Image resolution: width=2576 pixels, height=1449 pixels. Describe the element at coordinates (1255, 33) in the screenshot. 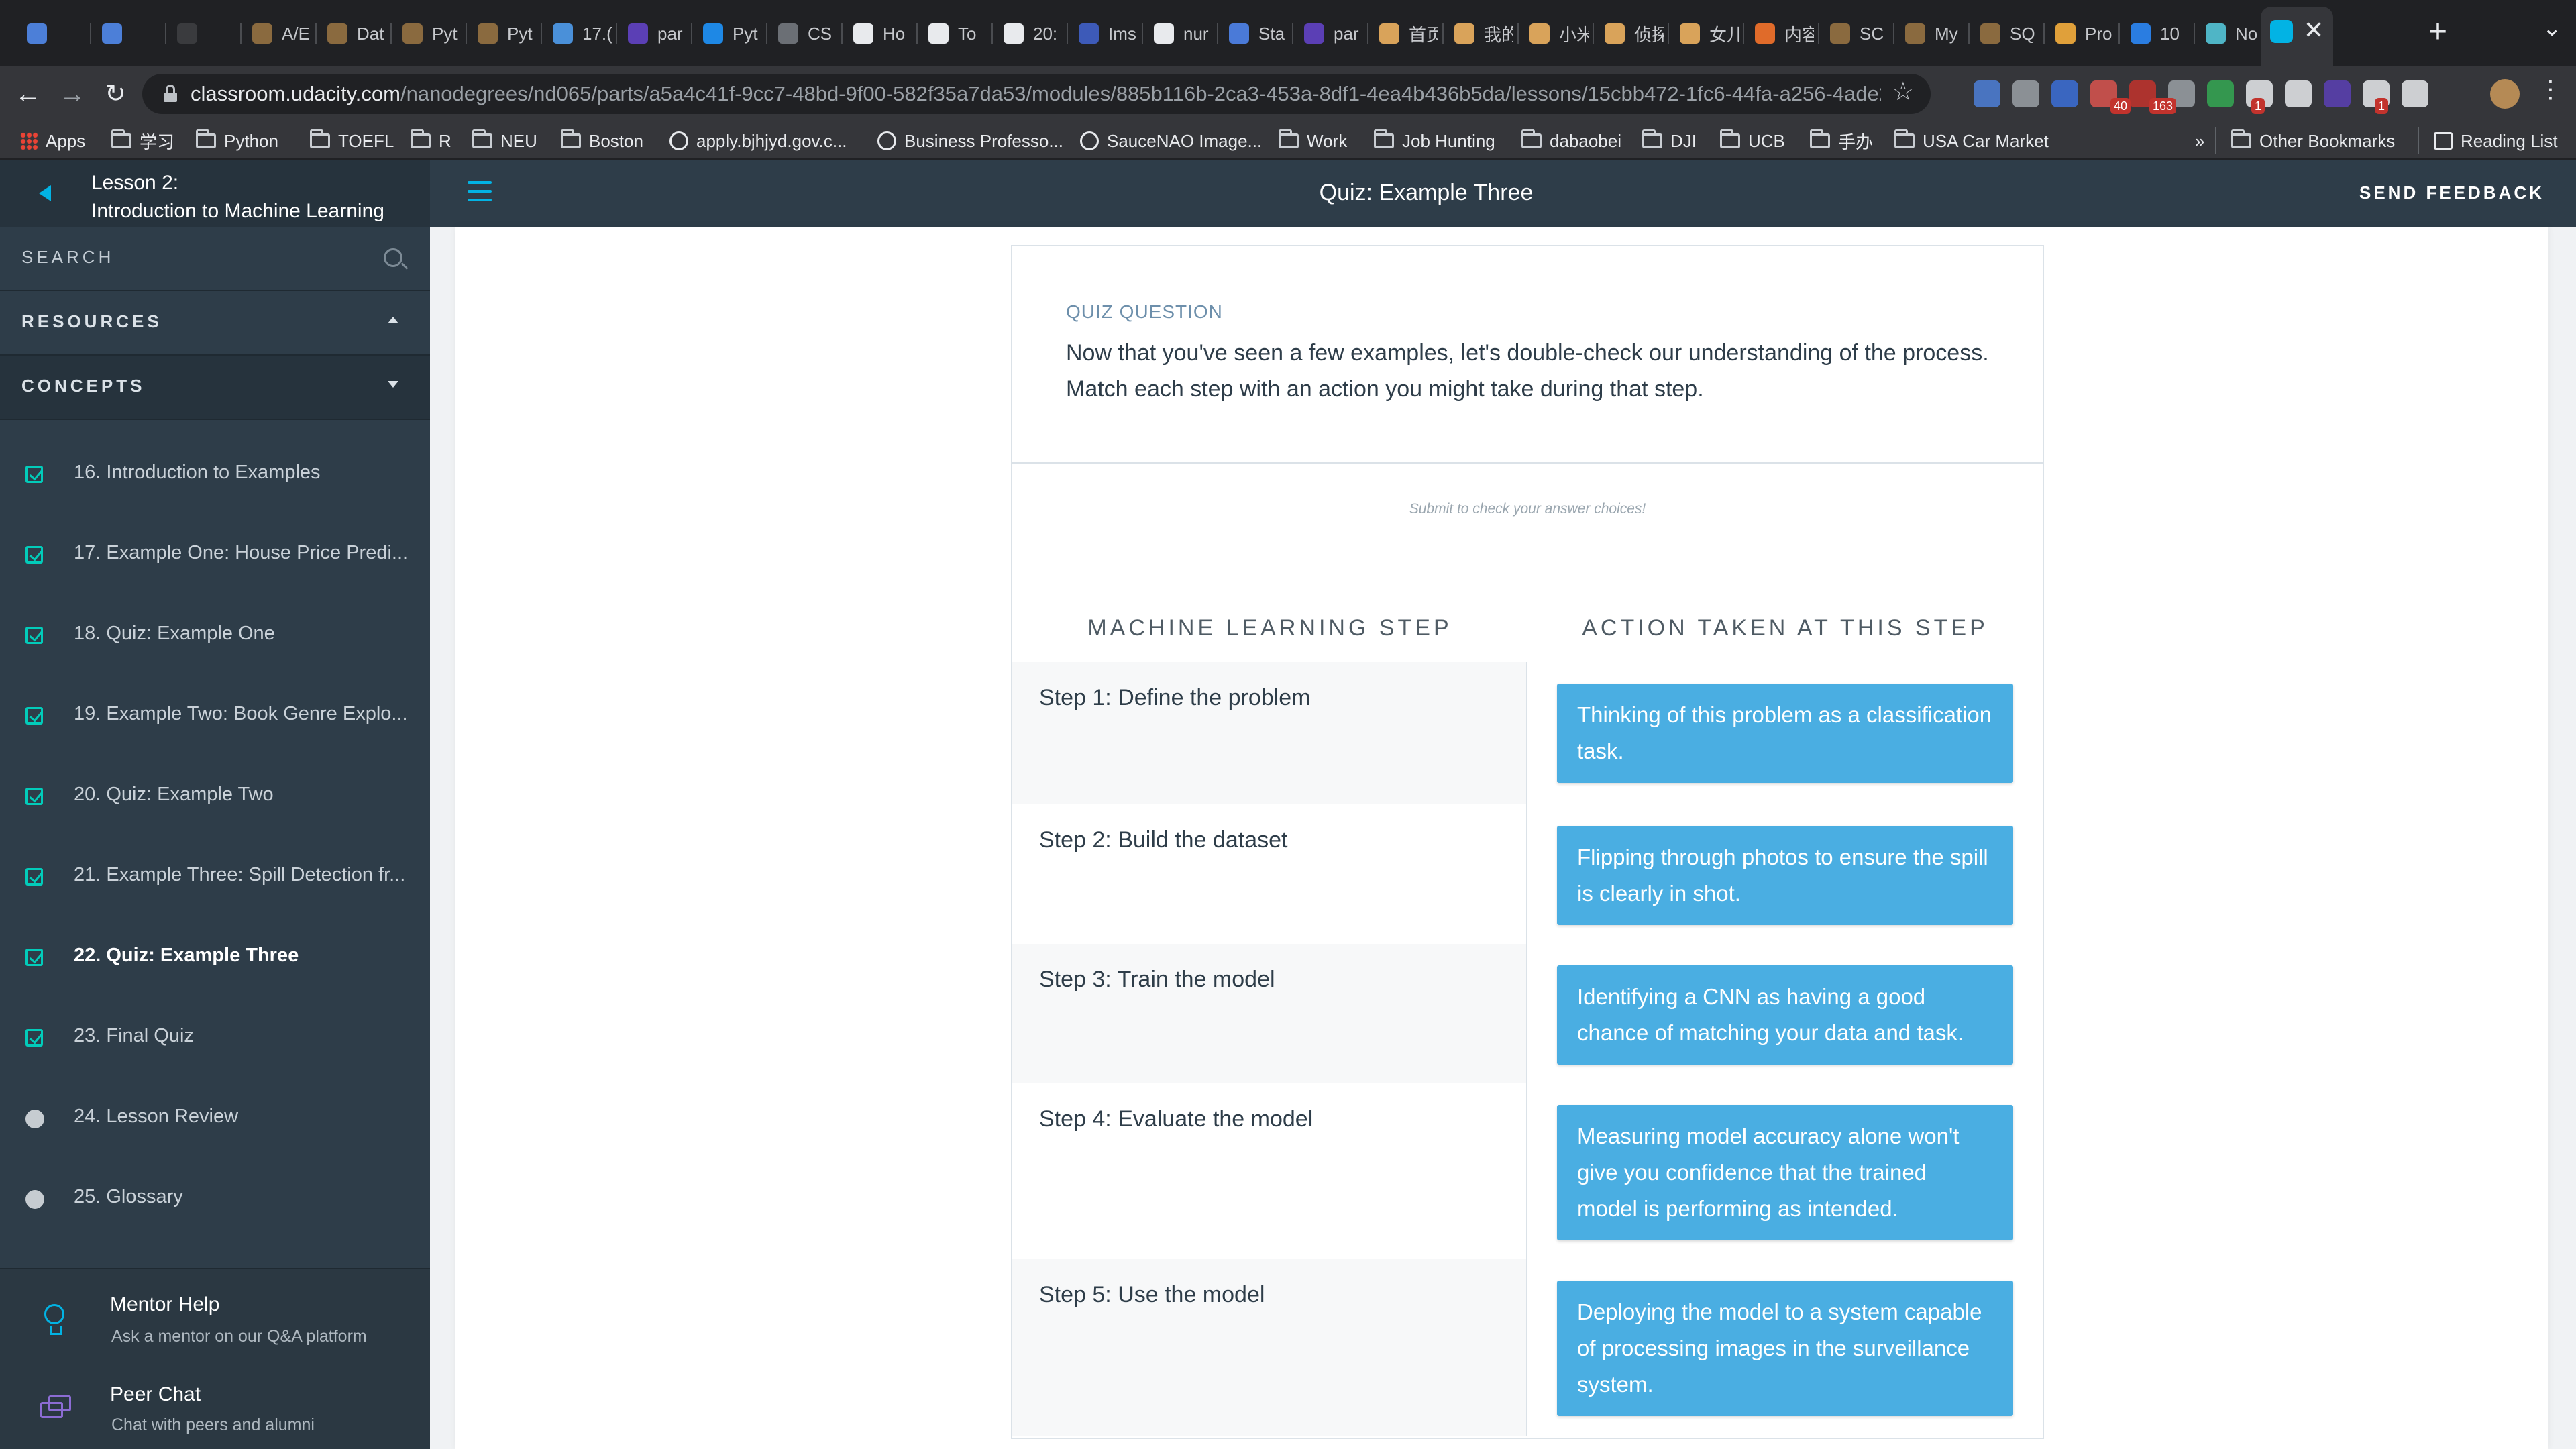

I see `browser-tab: Sta` at that location.